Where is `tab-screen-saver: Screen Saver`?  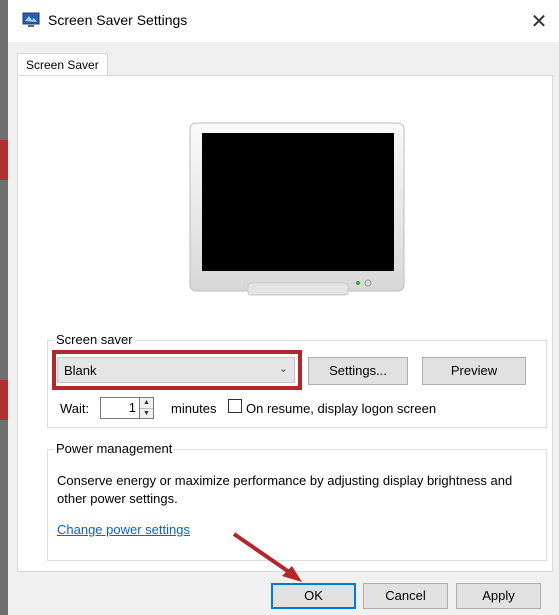 tab-screen-saver: Screen Saver is located at coordinates (62, 64).